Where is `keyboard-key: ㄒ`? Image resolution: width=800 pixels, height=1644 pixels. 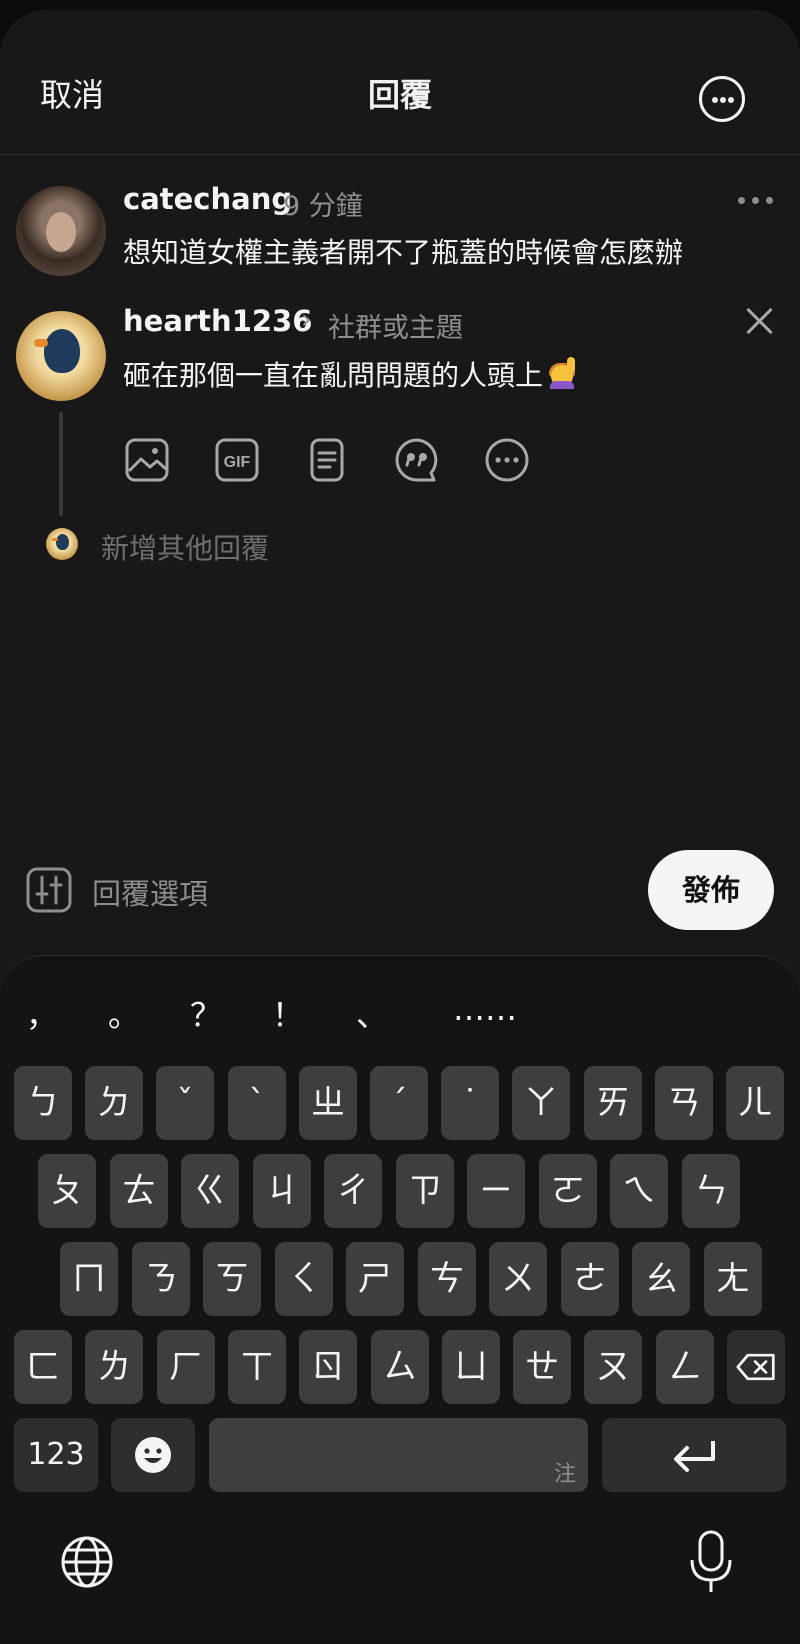 keyboard-key: ㄒ is located at coordinates (257, 1367).